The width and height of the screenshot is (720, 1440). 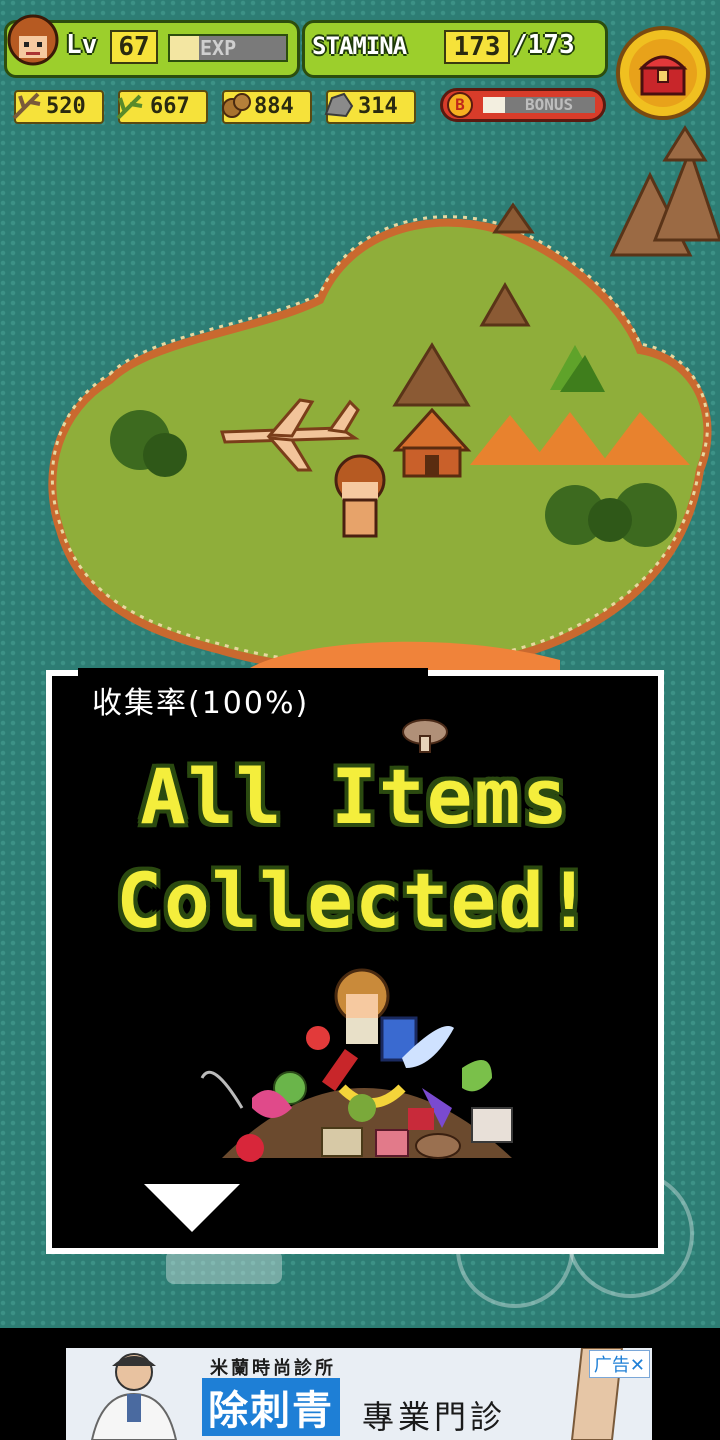 I want to click on level-value: 67, so click(x=134, y=47).